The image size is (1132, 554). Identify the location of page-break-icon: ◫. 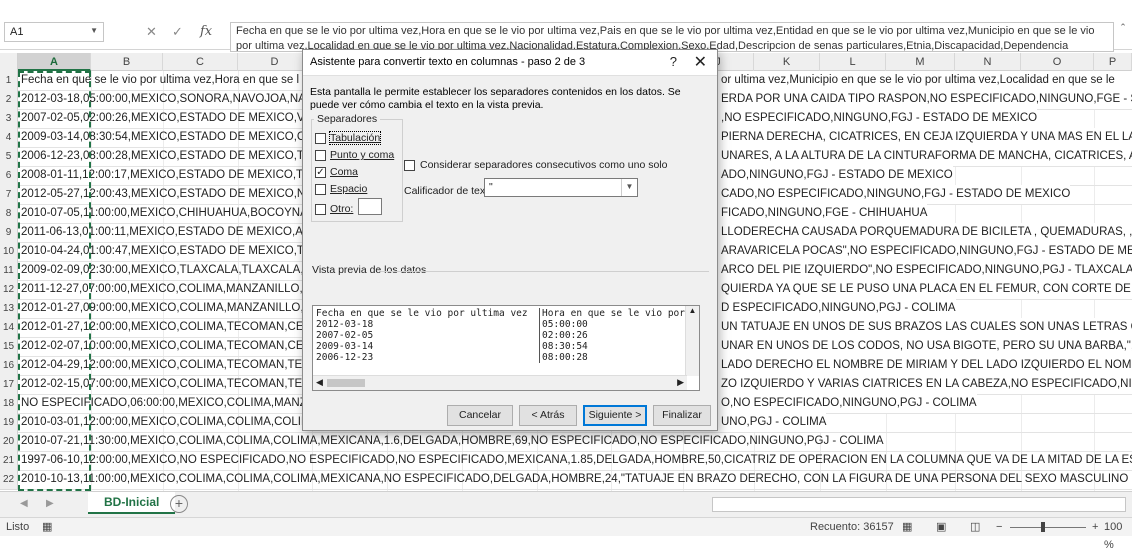
(975, 527).